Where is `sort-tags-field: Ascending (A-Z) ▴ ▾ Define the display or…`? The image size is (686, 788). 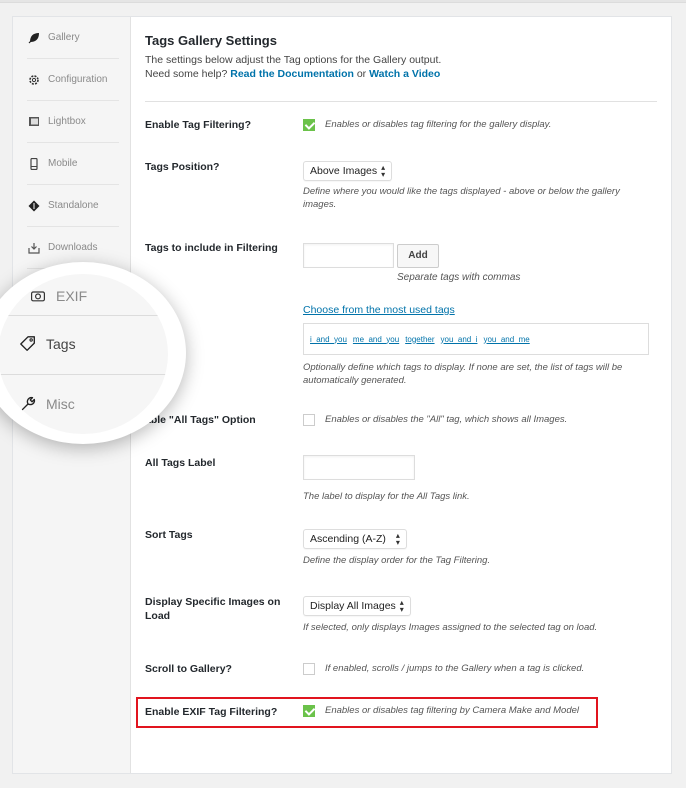 sort-tags-field: Ascending (A-Z) ▴ ▾ Define the display or… is located at coordinates (478, 548).